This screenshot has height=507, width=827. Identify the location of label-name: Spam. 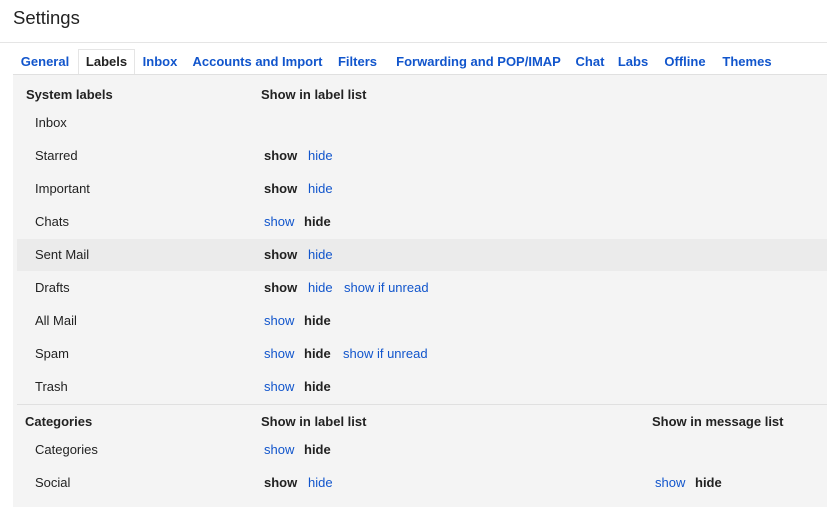
(52, 353).